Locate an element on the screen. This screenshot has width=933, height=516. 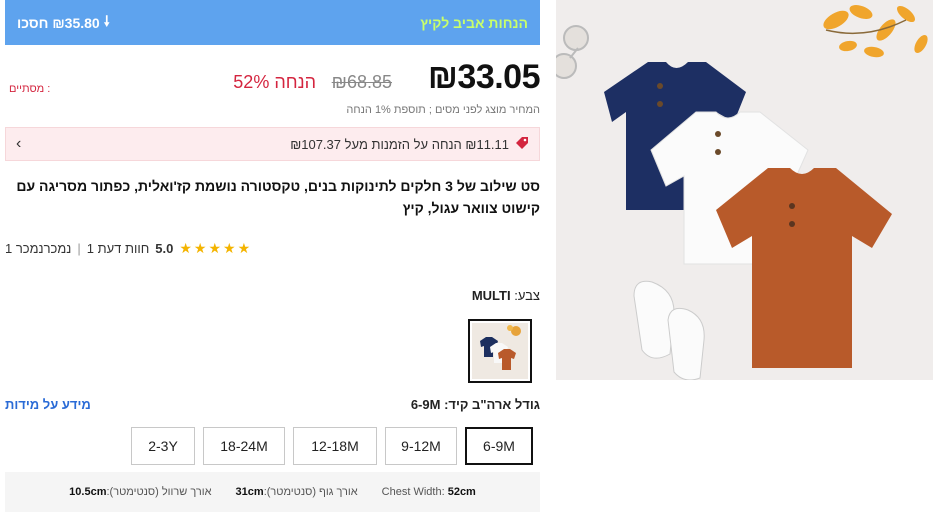
promo-banner: 🠗 ₪35.80 חסכו הנחות אביב לקיץ is located at coordinates (272, 22).